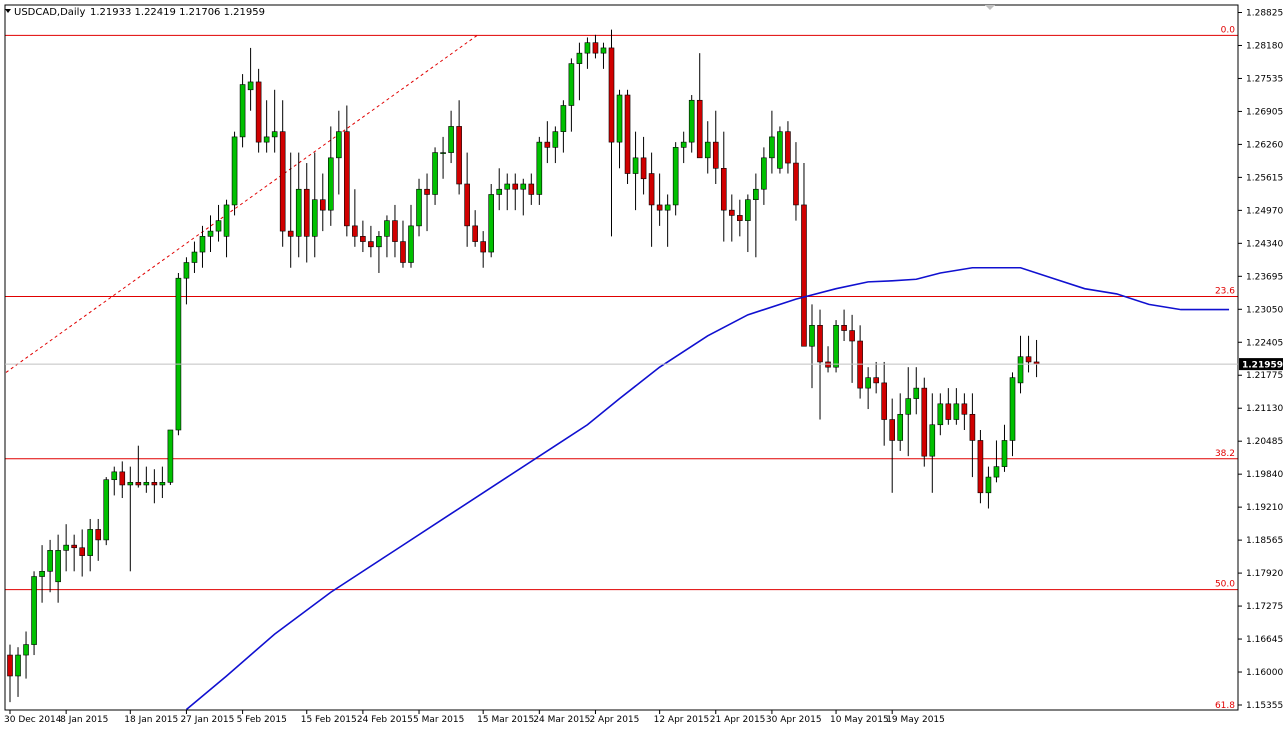 Image resolution: width=1284 pixels, height=729 pixels. What do you see at coordinates (1264, 211) in the screenshot?
I see `y-tick-label: 1.24970` at bounding box center [1264, 211].